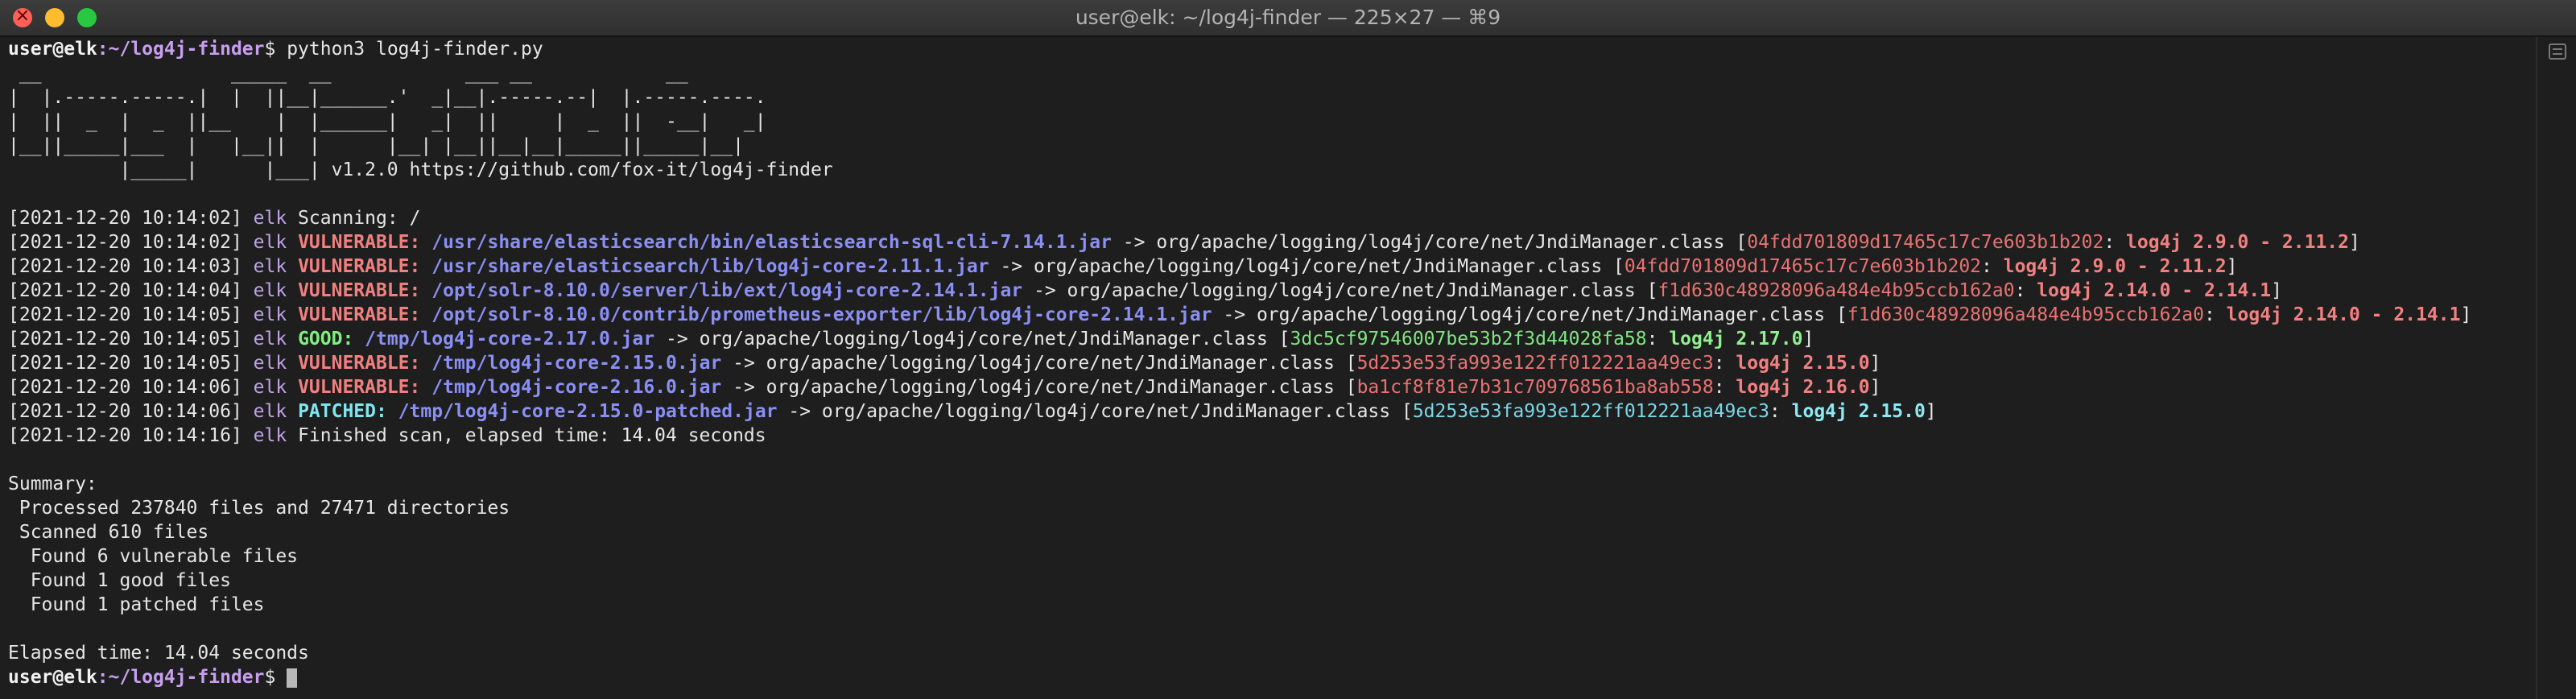 This screenshot has width=2576, height=699. What do you see at coordinates (158, 653) in the screenshot?
I see `summary-elapsed: Elapsed time: 14.04 seconds` at bounding box center [158, 653].